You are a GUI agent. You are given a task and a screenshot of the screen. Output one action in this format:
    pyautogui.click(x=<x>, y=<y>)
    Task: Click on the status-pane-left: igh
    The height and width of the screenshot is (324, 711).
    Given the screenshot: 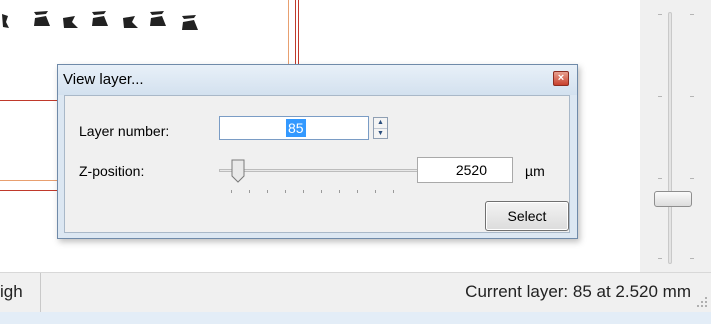 What is the action you would take?
    pyautogui.click(x=20, y=292)
    